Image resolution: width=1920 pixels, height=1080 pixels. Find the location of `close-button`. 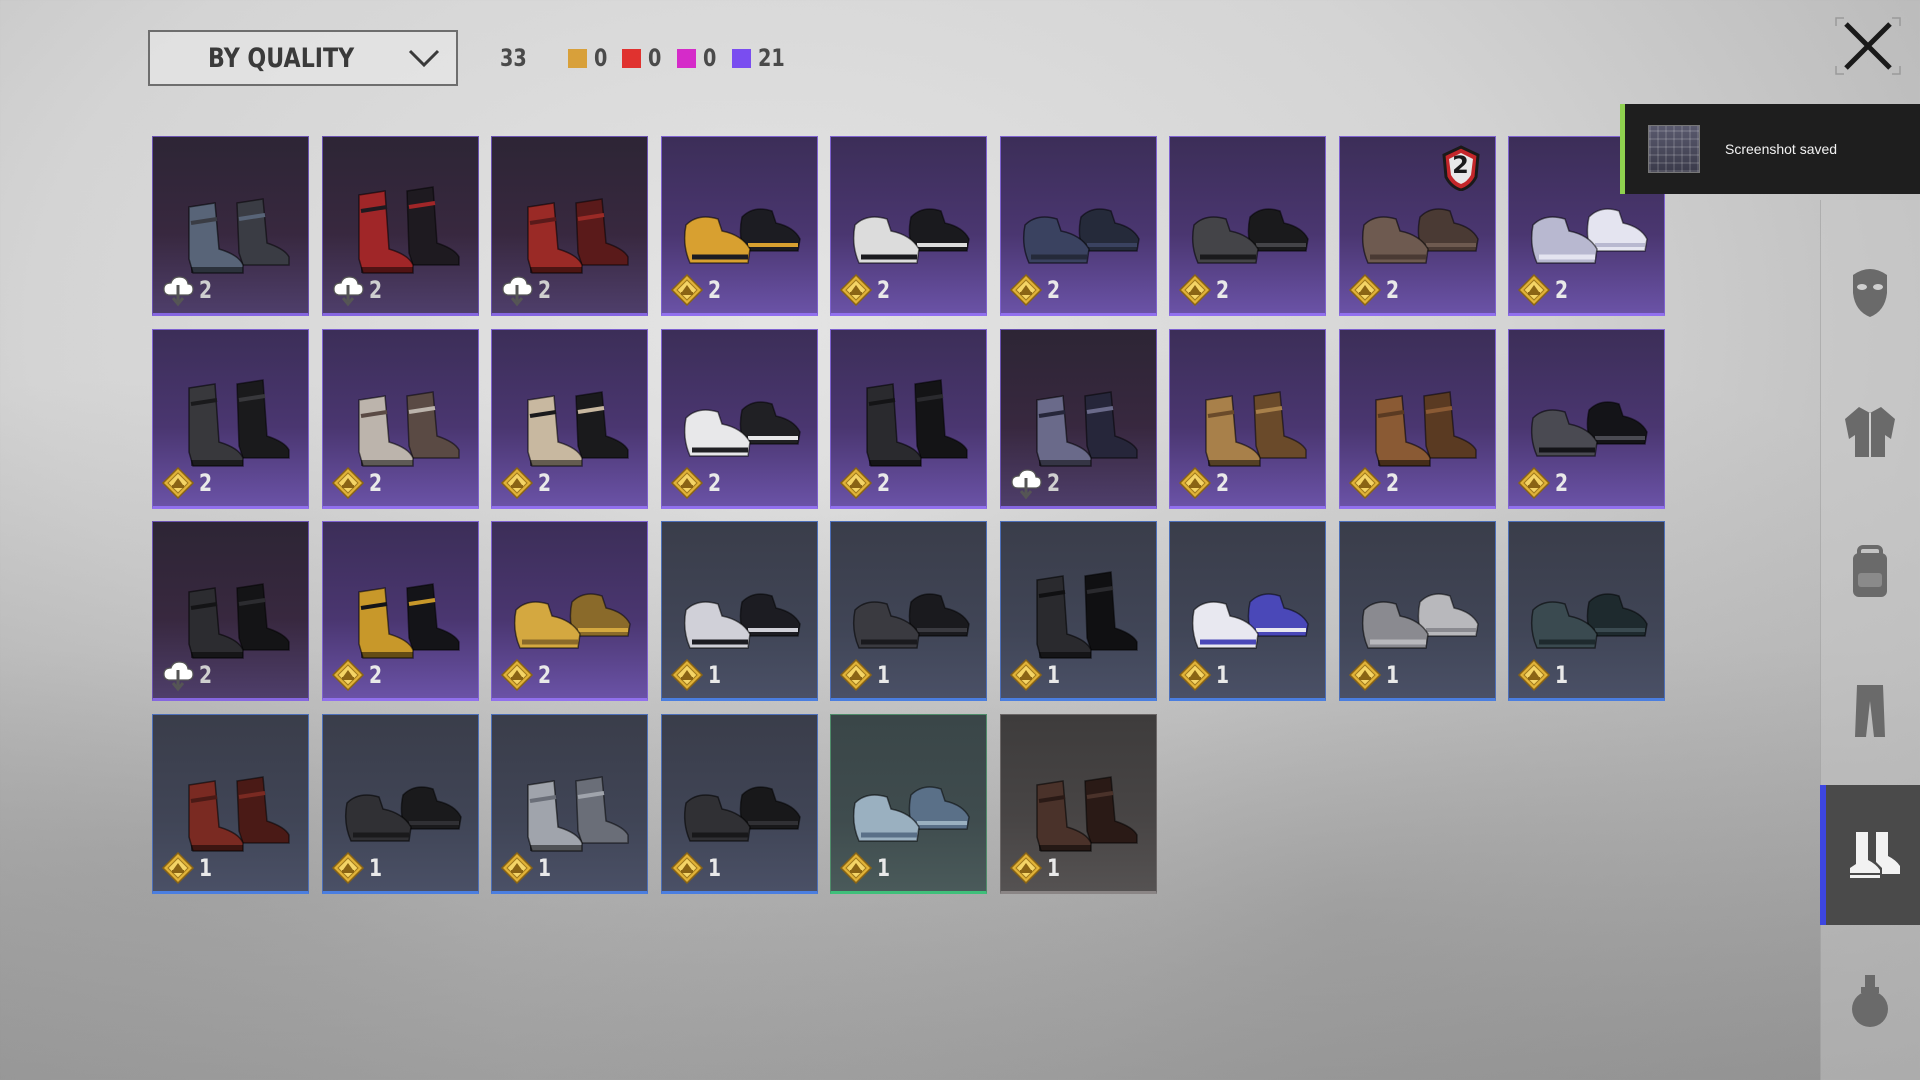

close-button is located at coordinates (1868, 46).